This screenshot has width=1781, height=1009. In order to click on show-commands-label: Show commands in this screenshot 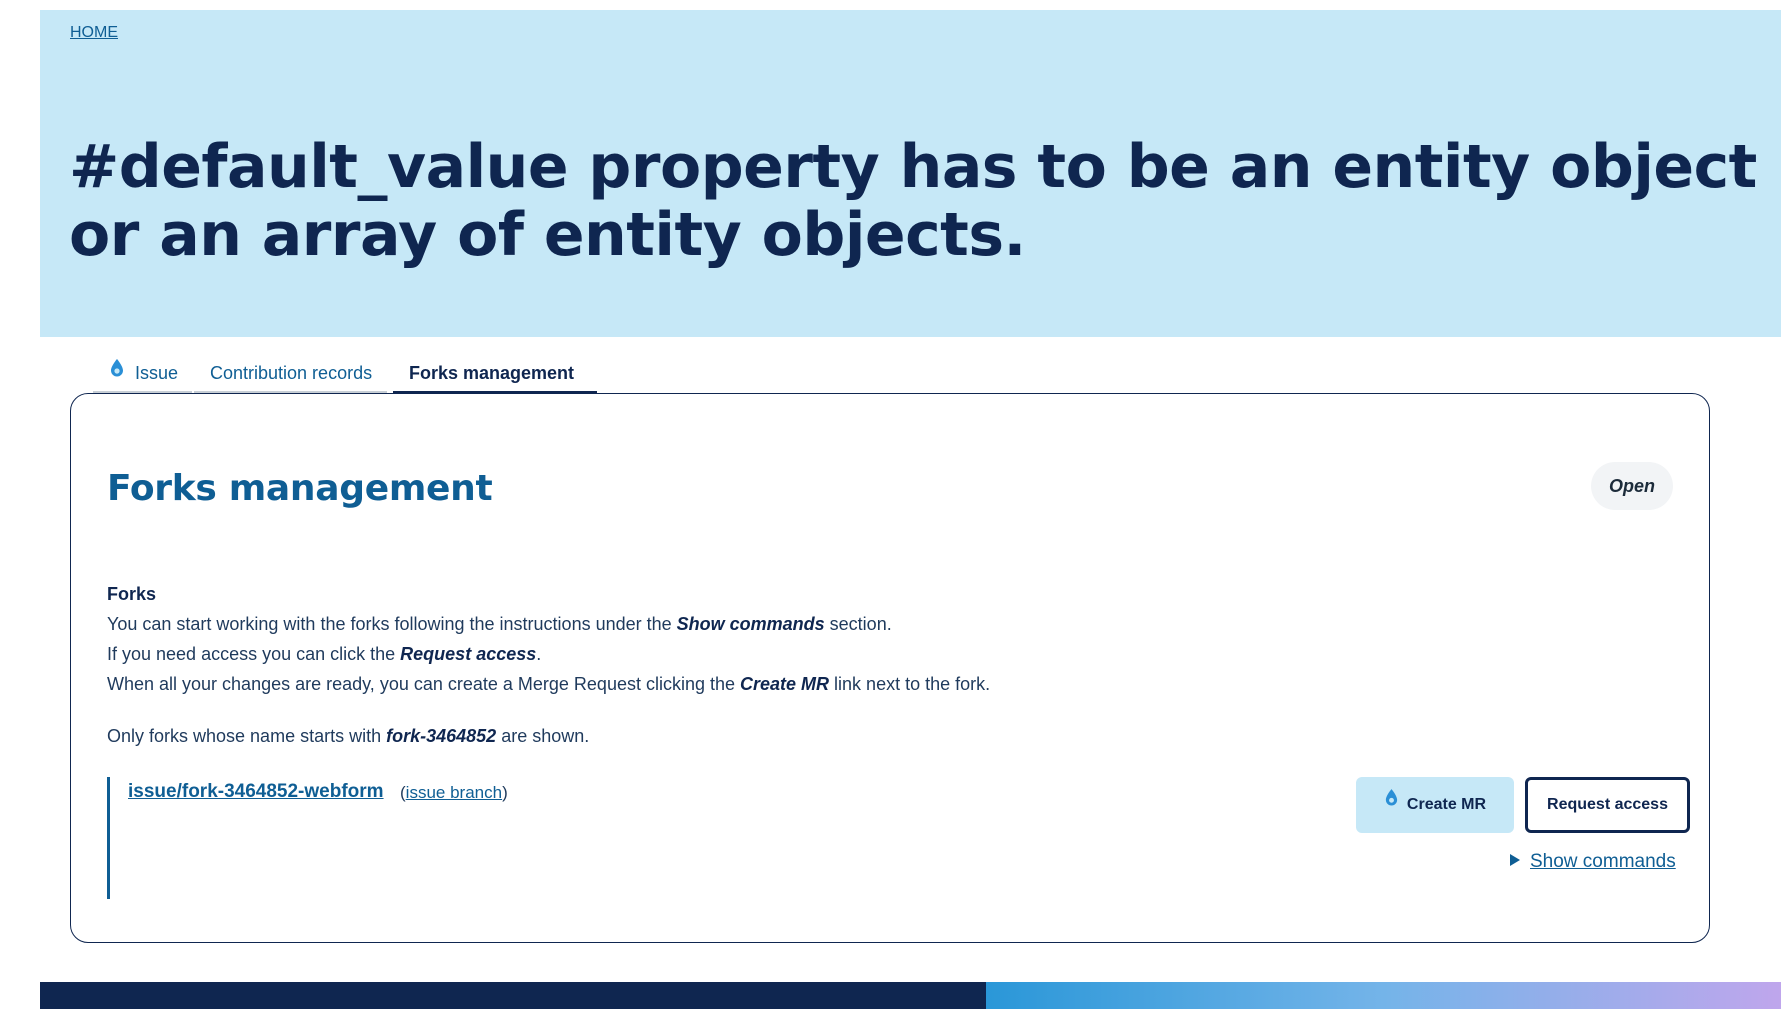, I will do `click(1603, 861)`.